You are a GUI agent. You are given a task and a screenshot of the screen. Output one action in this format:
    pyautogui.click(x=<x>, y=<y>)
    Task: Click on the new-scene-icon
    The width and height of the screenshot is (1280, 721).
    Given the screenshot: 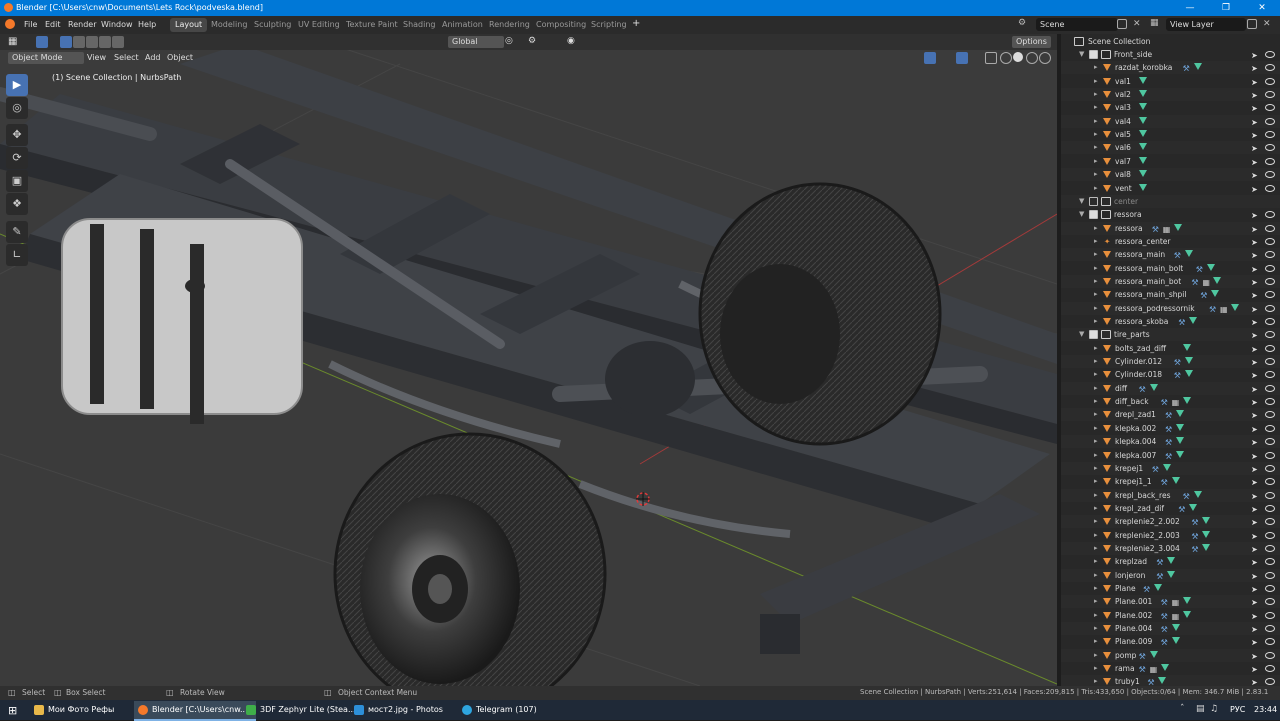 What is the action you would take?
    pyautogui.click(x=1122, y=24)
    